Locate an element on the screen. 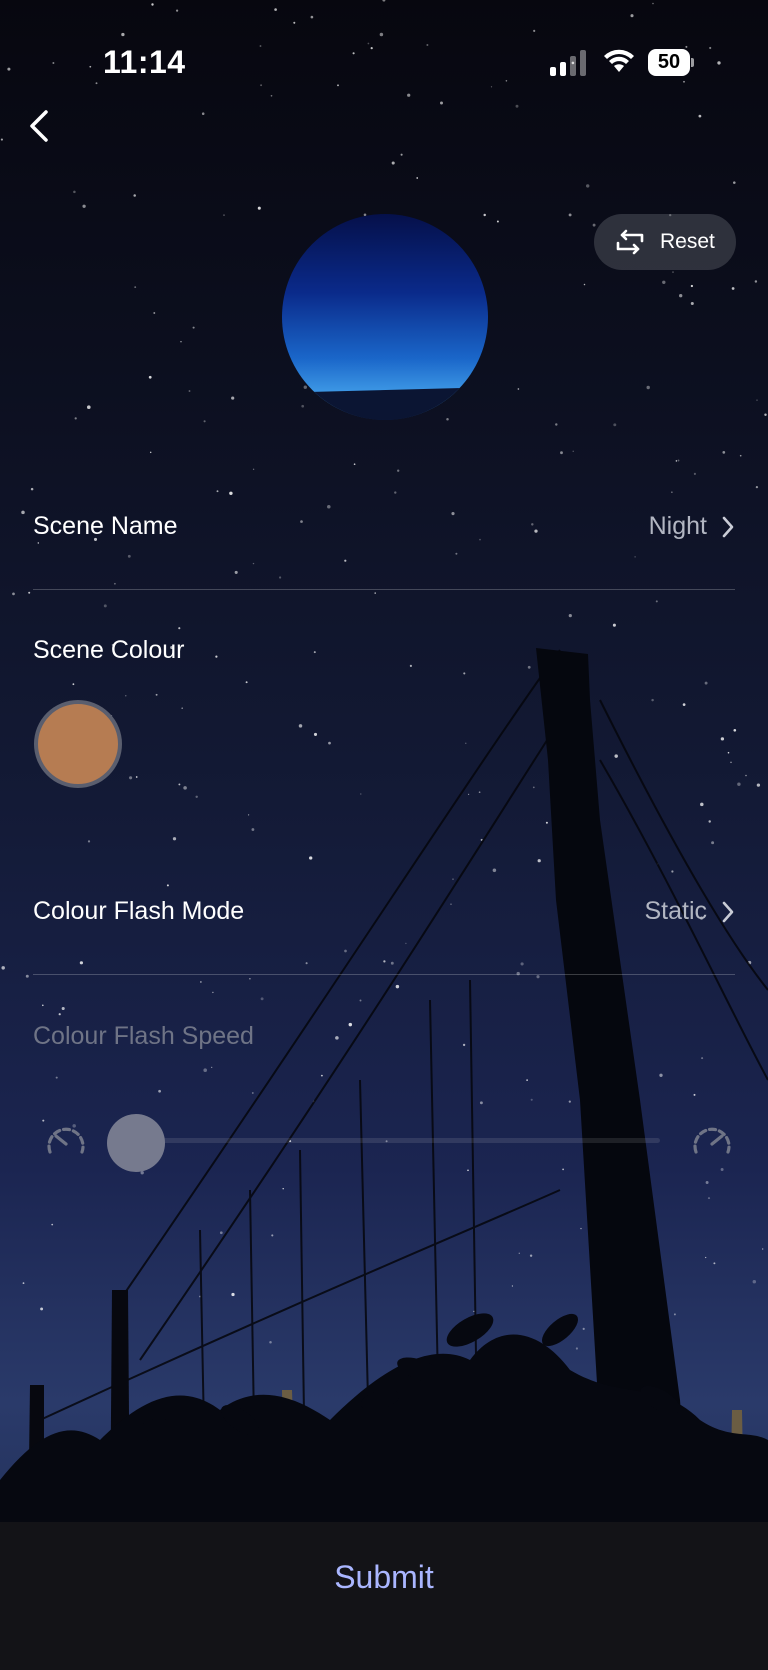 Image resolution: width=768 pixels, height=1670 pixels. chevron-right-icon is located at coordinates (728, 911).